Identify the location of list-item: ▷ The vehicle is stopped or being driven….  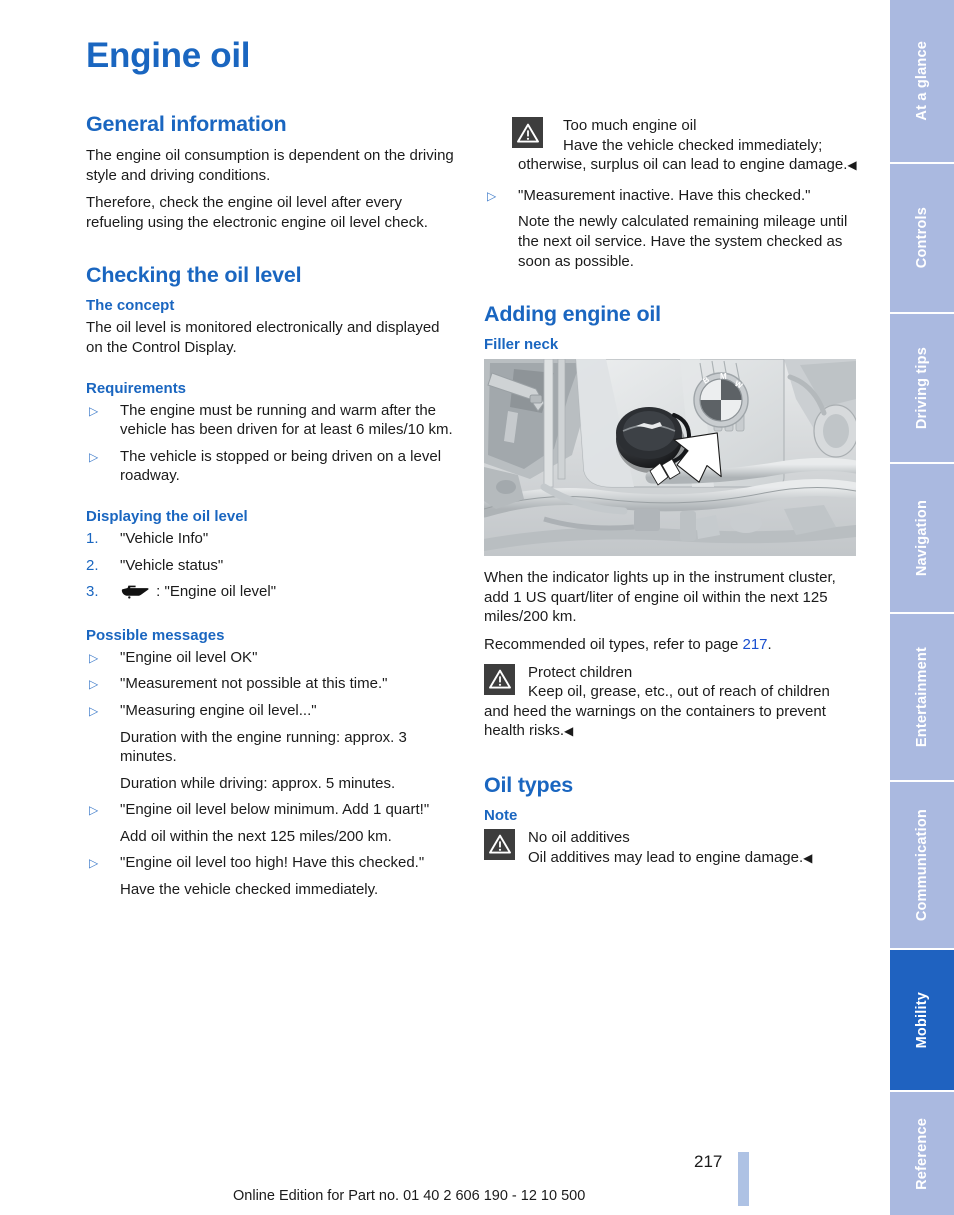
(273, 466).